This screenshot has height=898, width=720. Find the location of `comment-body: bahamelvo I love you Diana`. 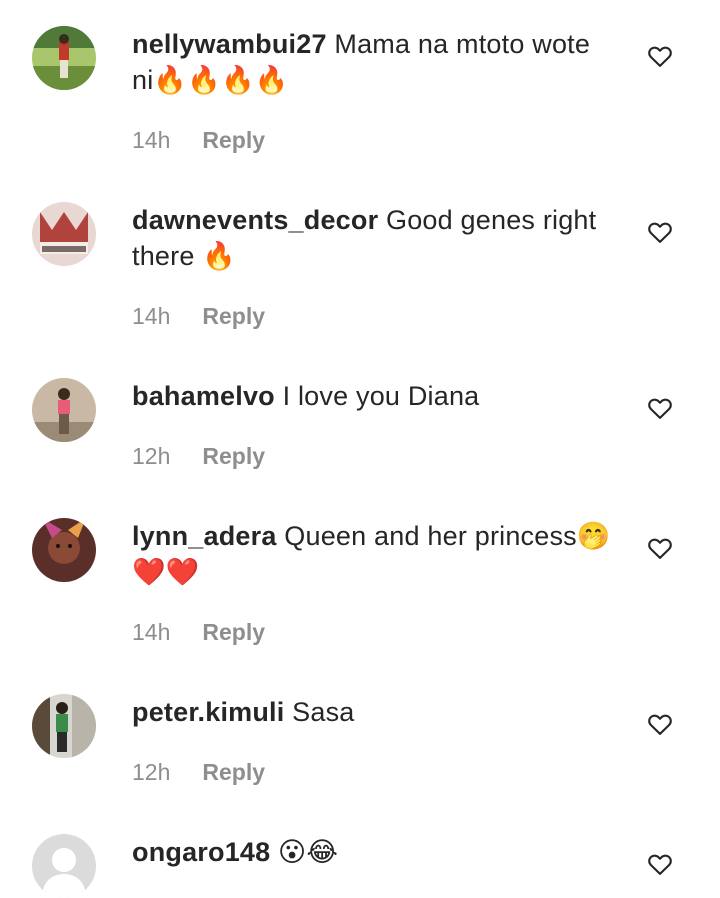

comment-body: bahamelvo I love you Diana is located at coordinates (372, 396).